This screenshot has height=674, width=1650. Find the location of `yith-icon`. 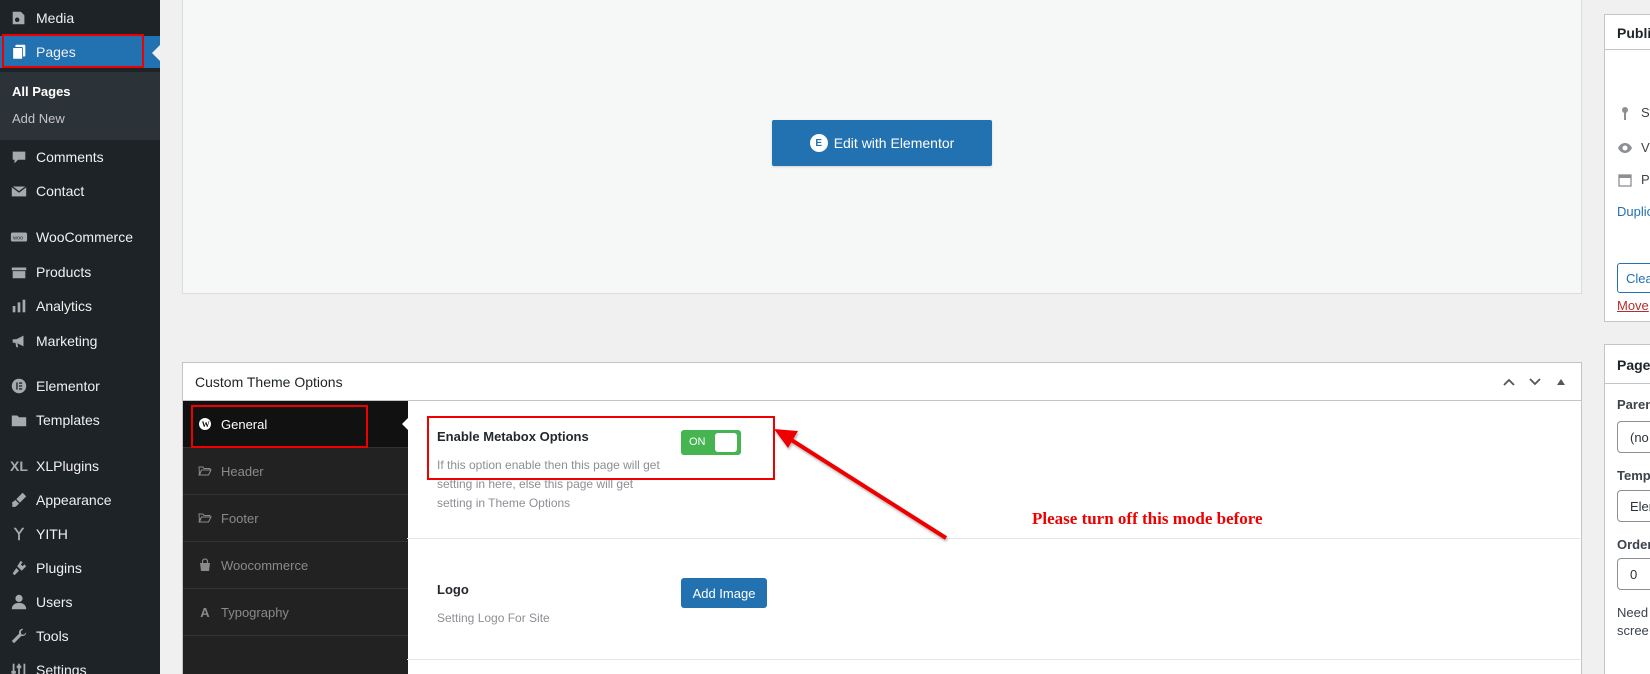

yith-icon is located at coordinates (19, 534).